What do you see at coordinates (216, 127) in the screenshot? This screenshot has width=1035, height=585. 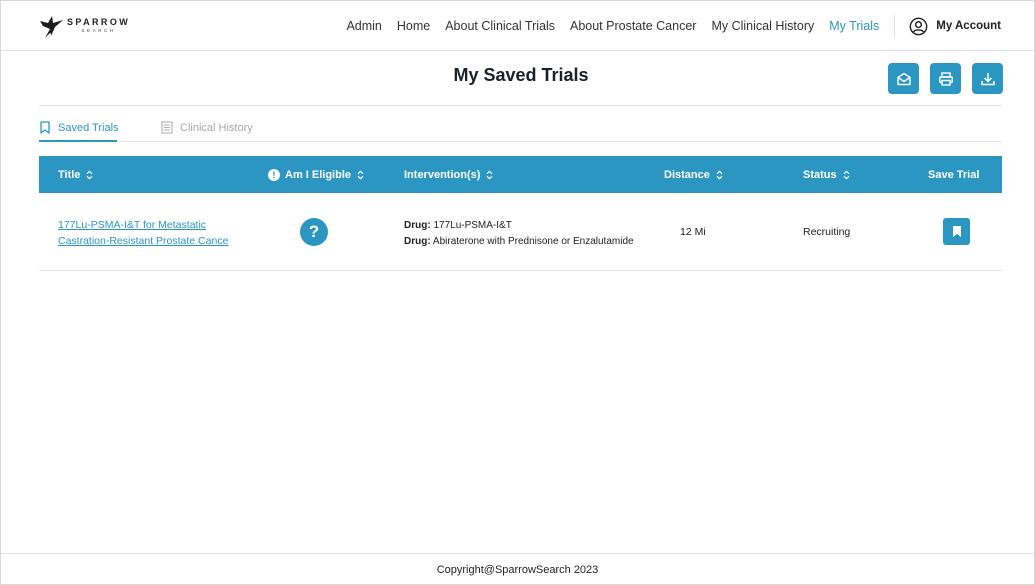 I see `tab-clinical-history-label: Clinical History` at bounding box center [216, 127].